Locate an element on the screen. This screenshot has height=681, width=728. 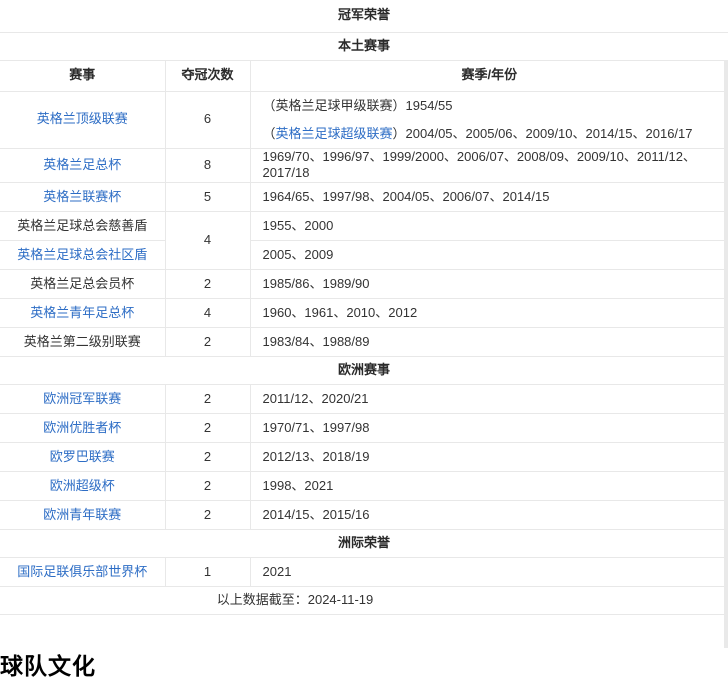
count-value: 5 is located at coordinates (207, 197).